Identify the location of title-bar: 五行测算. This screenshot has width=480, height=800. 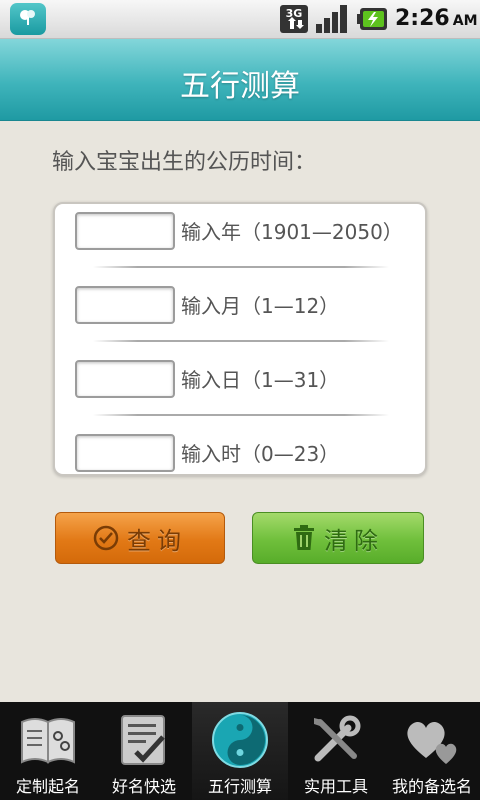
(240, 79).